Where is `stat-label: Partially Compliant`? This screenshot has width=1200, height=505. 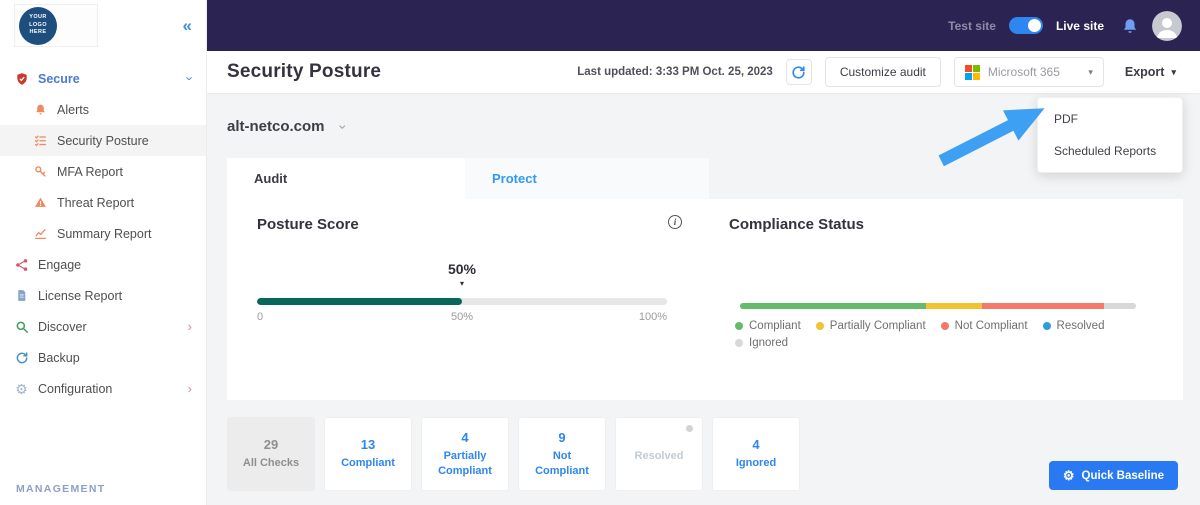 stat-label: Partially Compliant is located at coordinates (465, 463).